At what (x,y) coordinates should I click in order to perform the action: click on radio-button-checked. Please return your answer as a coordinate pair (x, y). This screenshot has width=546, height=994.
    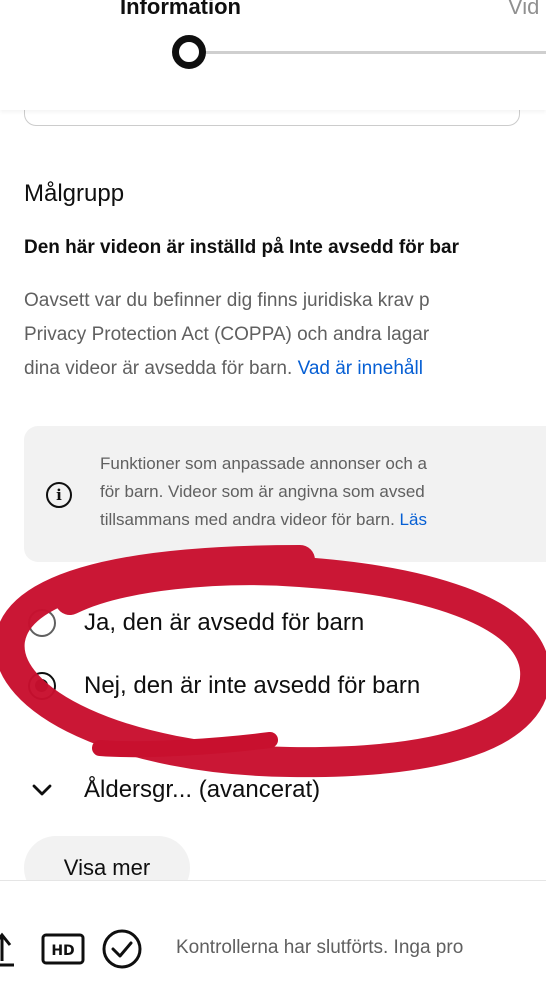
    Looking at the image, I should click on (42, 686).